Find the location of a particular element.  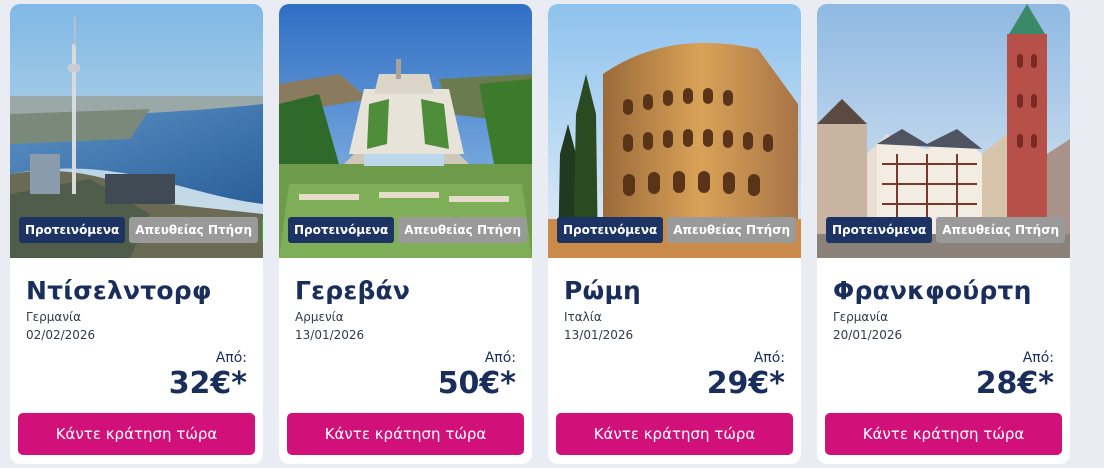

destination-title: Γερεβάν is located at coordinates (352, 290).